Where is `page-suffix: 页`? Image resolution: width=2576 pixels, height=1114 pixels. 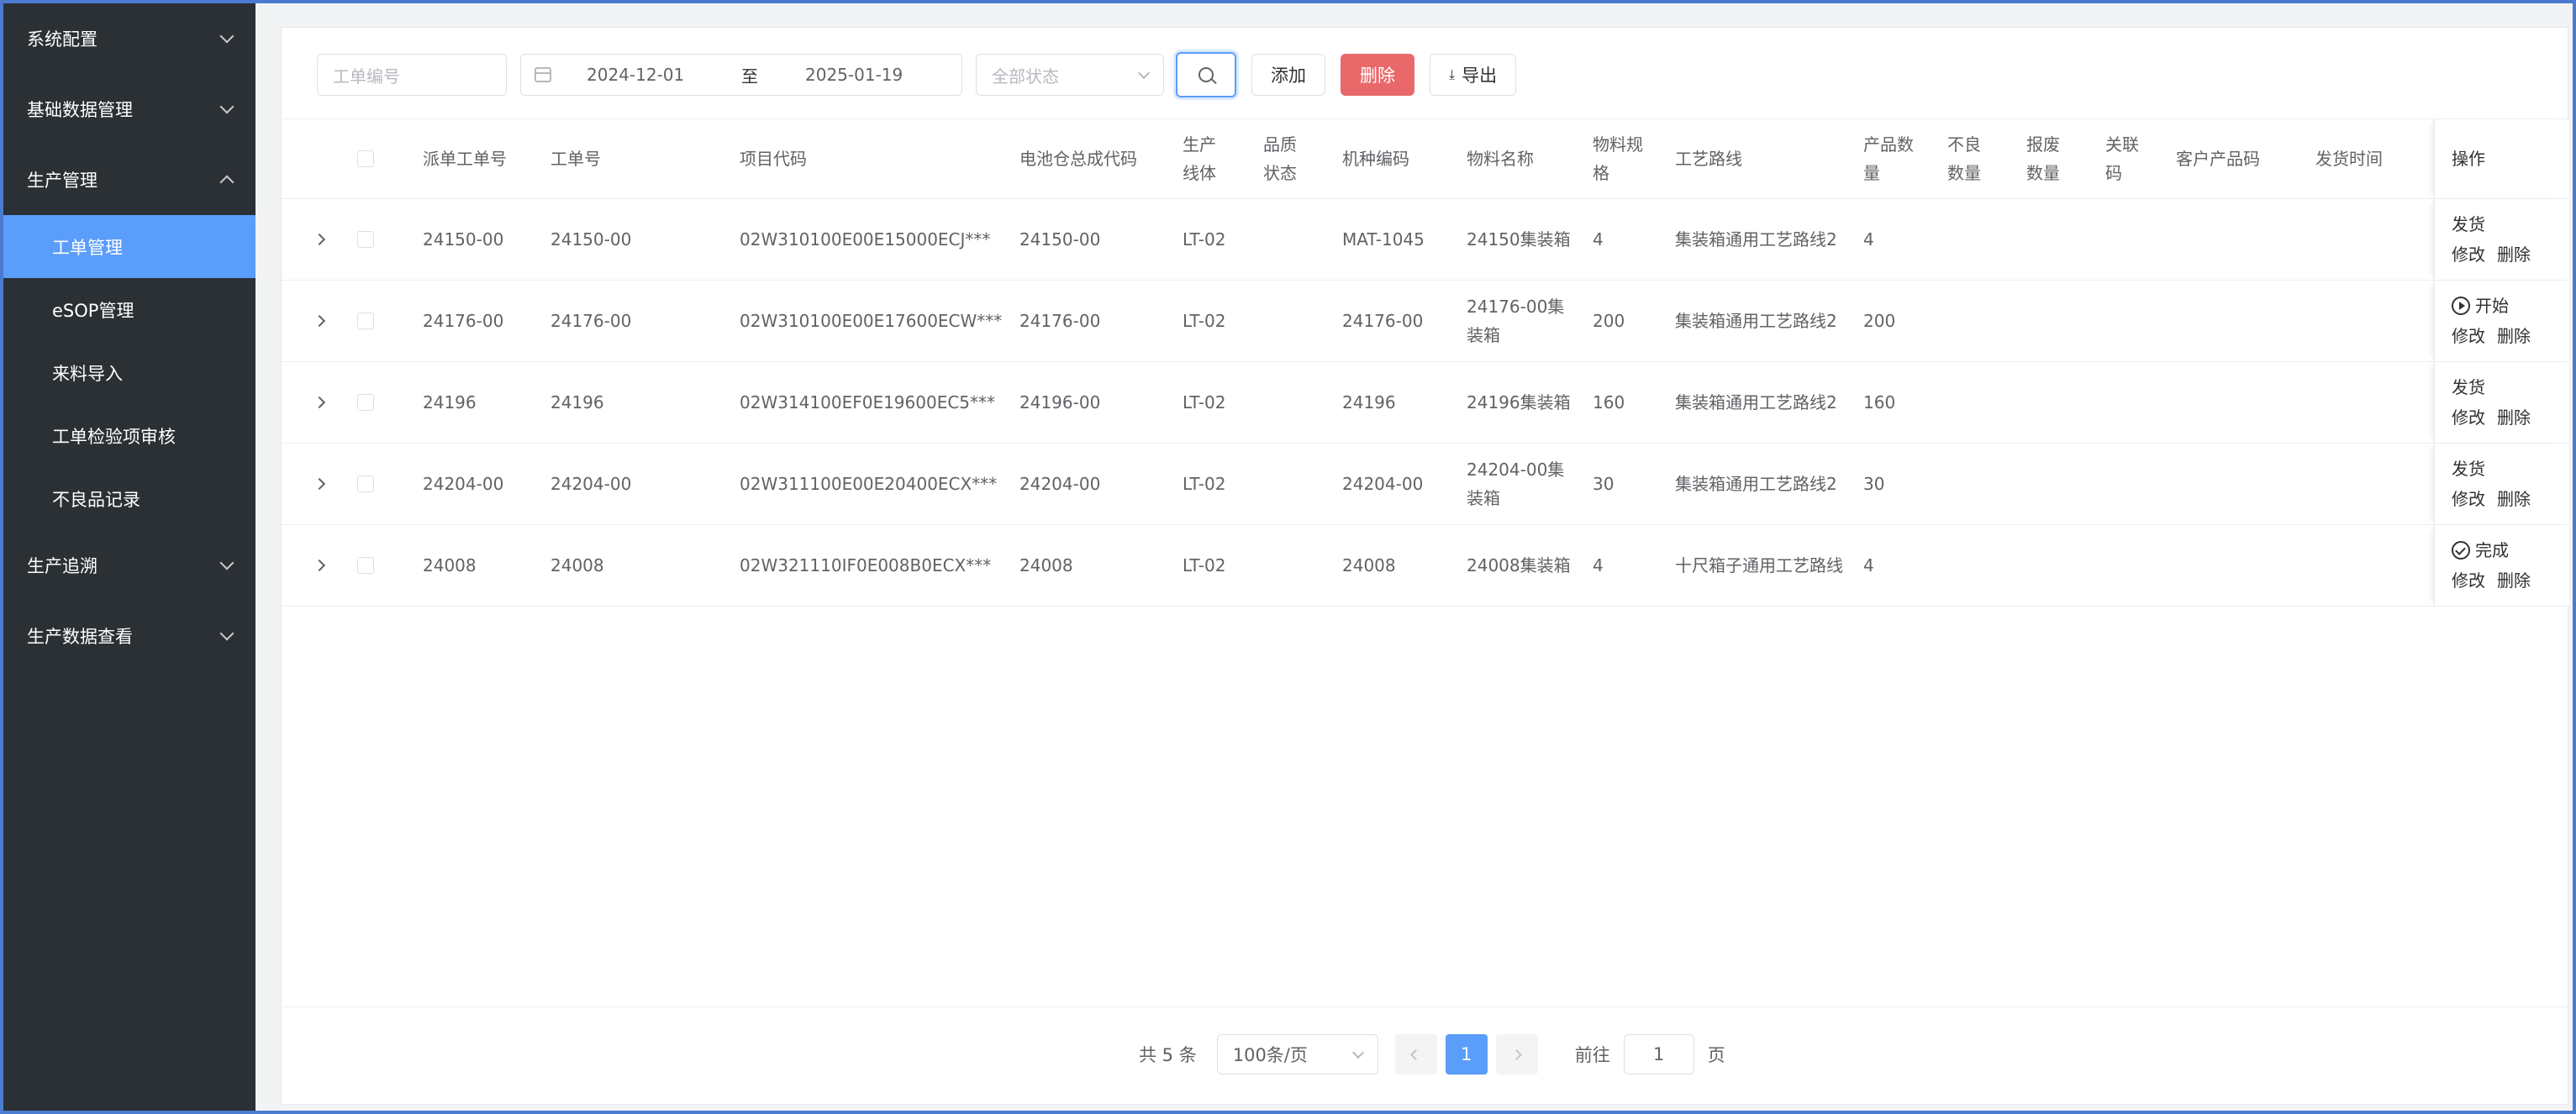 page-suffix: 页 is located at coordinates (1716, 1055).